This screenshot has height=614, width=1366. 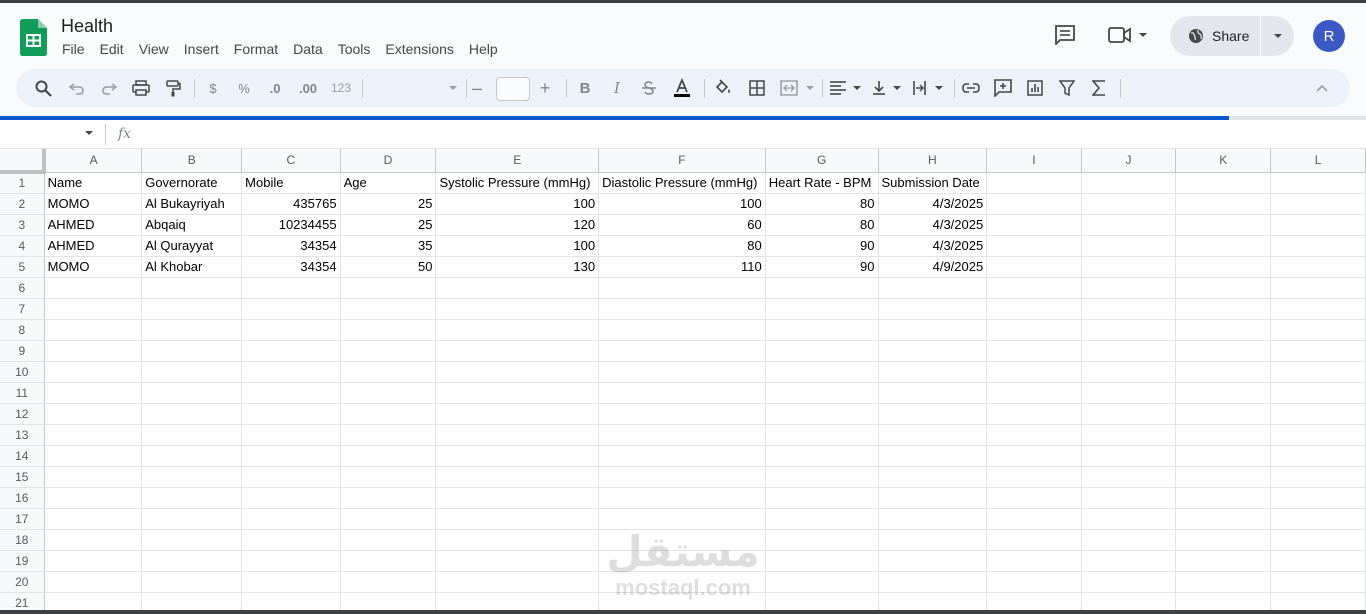 I want to click on row-header: 8, so click(x=22, y=330).